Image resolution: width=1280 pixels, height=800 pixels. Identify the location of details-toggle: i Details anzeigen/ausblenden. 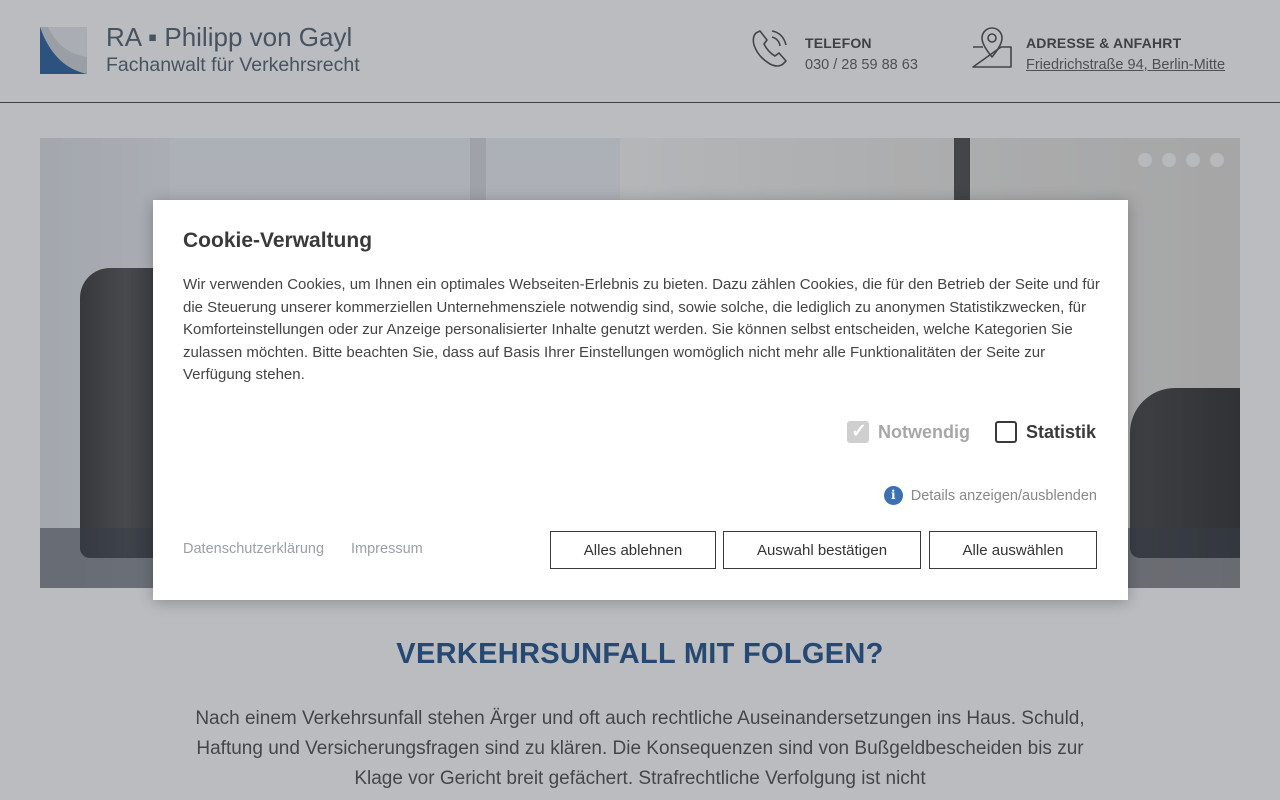
(990, 495).